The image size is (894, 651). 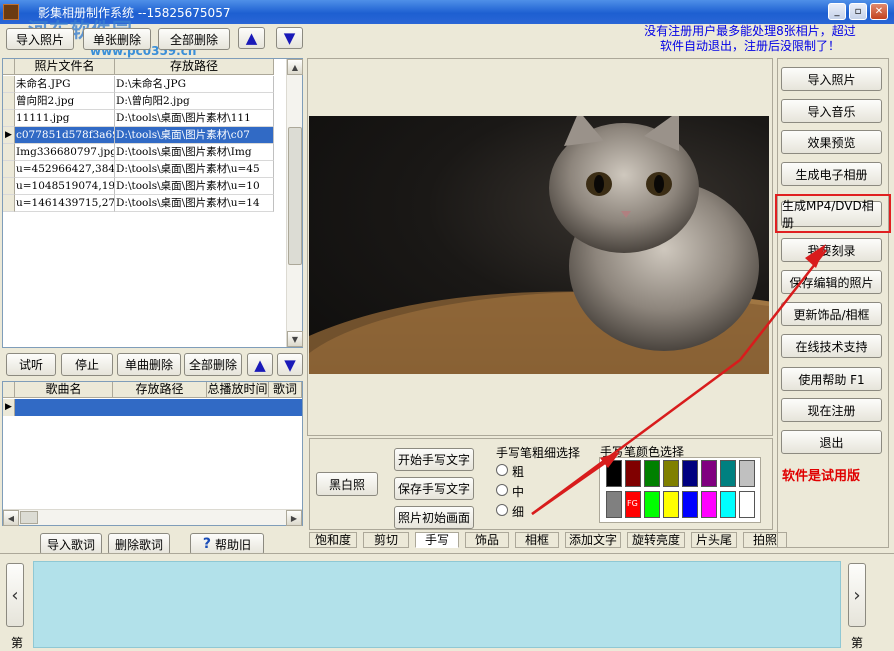 I want to click on annotation-arrows, so click(x=679, y=380).